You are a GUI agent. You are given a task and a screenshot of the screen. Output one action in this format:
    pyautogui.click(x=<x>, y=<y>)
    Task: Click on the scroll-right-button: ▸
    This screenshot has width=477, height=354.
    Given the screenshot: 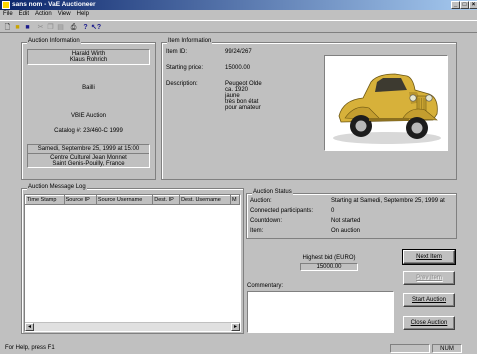 What is the action you would take?
    pyautogui.click(x=235, y=327)
    